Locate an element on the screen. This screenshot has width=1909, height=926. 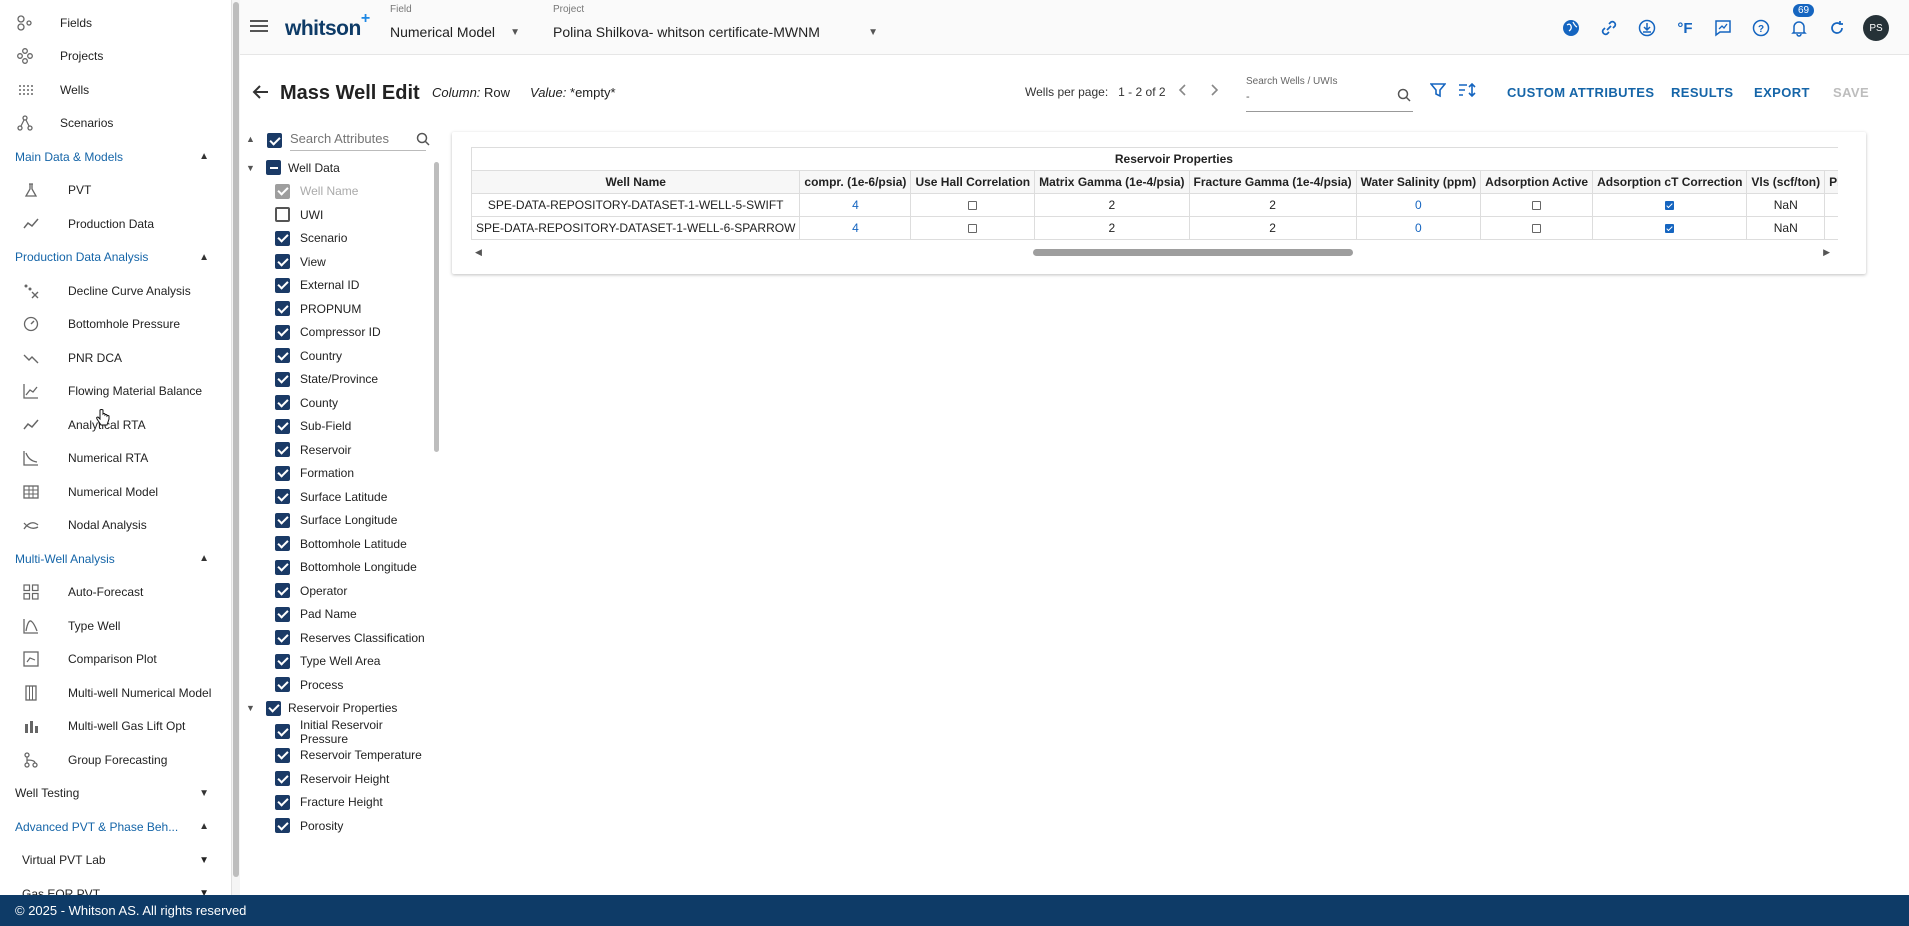
tree-item: Reserves Classification is located at coordinates (339, 638).